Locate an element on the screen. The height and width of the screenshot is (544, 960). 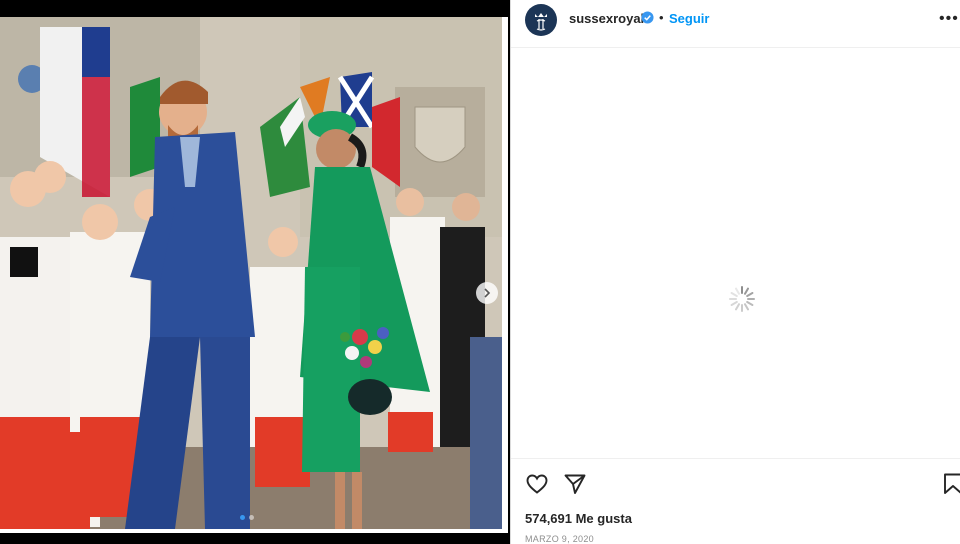
paper-plane-icon is located at coordinates (575, 484).